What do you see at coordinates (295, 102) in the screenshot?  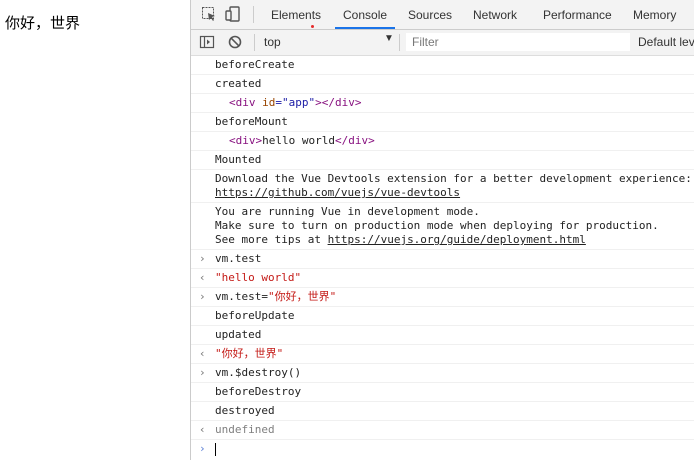 I see `html-attr-value: ="app"` at bounding box center [295, 102].